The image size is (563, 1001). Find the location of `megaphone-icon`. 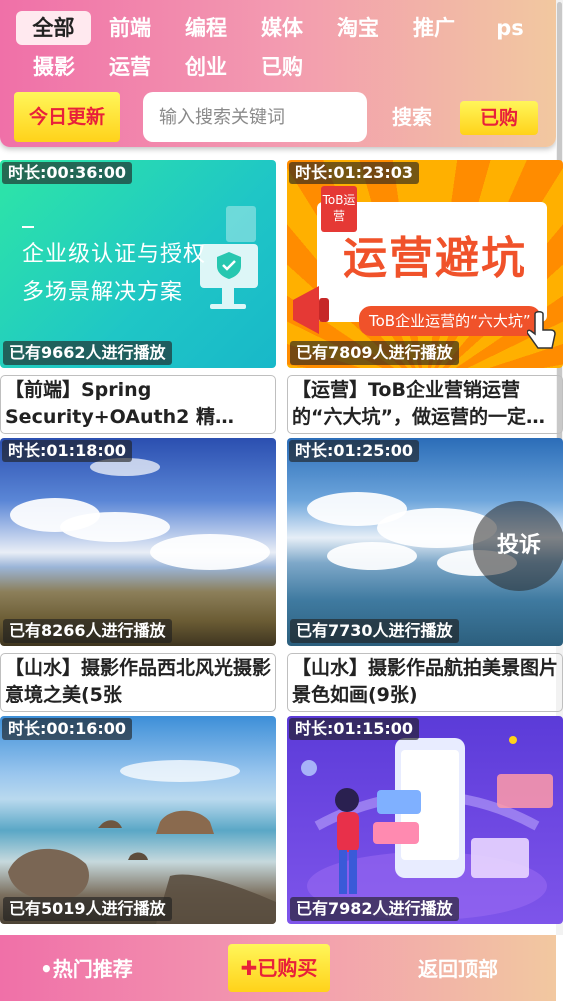

megaphone-icon is located at coordinates (311, 310).